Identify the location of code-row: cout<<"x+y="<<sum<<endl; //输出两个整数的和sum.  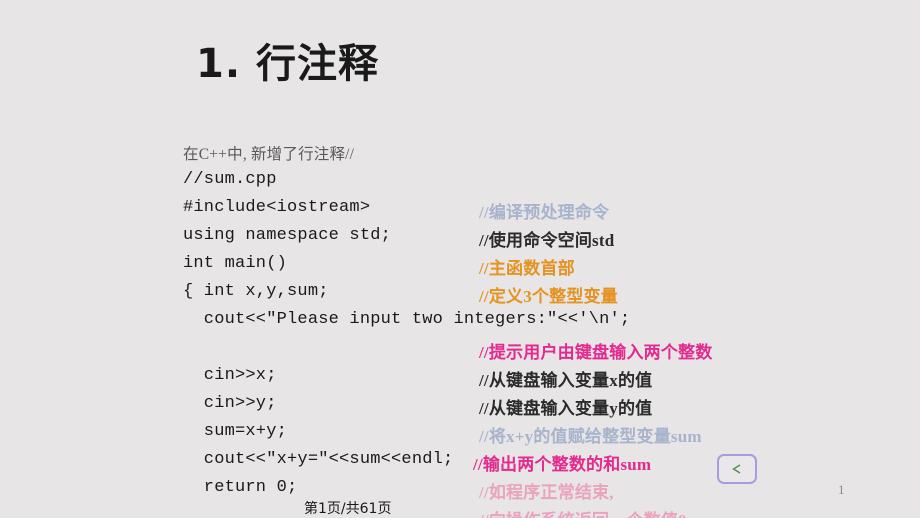
(543, 464).